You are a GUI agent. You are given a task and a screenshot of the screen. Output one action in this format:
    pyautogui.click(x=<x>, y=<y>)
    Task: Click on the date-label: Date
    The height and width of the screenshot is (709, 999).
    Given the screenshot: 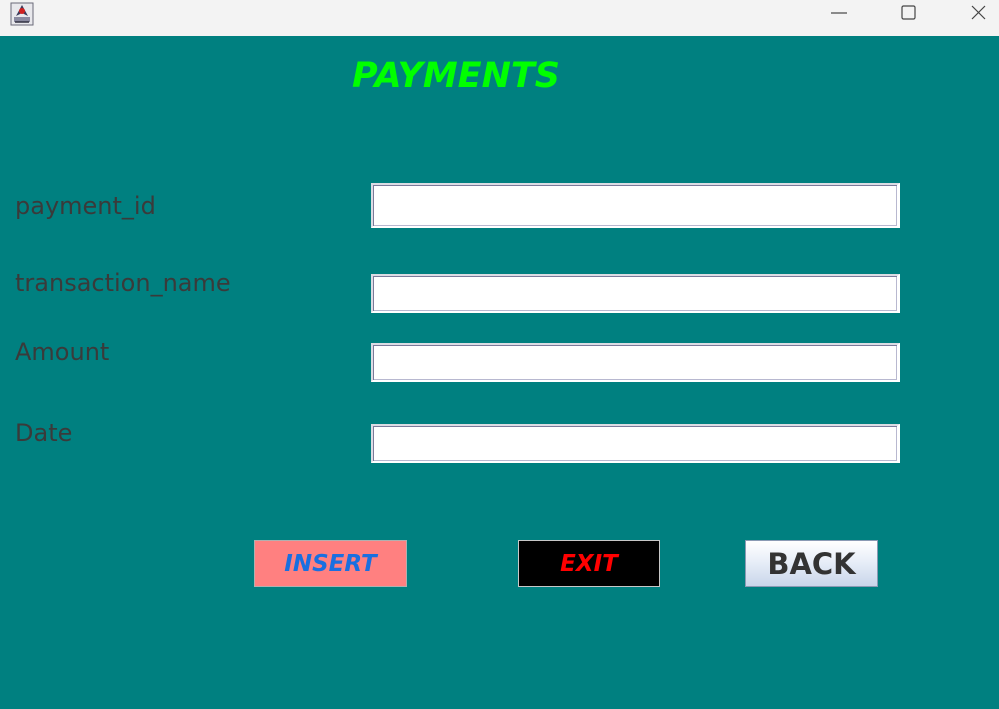 What is the action you would take?
    pyautogui.click(x=44, y=433)
    